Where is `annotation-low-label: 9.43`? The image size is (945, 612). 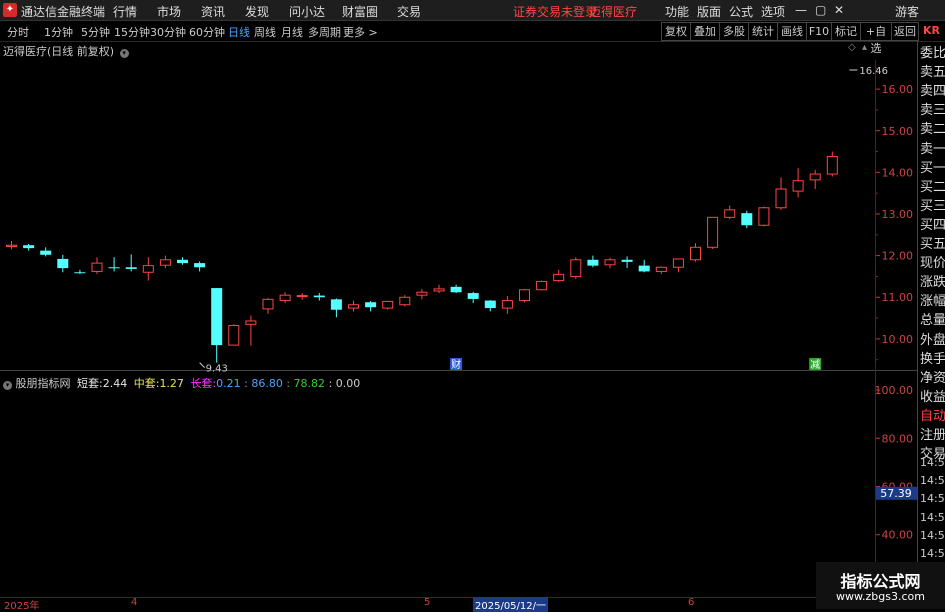 annotation-low-label: 9.43 is located at coordinates (217, 369).